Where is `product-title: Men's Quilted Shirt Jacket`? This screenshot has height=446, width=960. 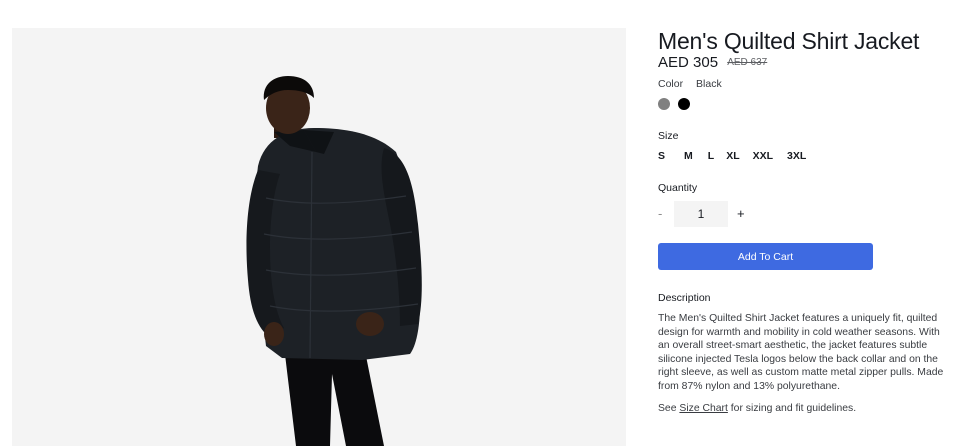 product-title: Men's Quilted Shirt Jacket is located at coordinates (789, 41).